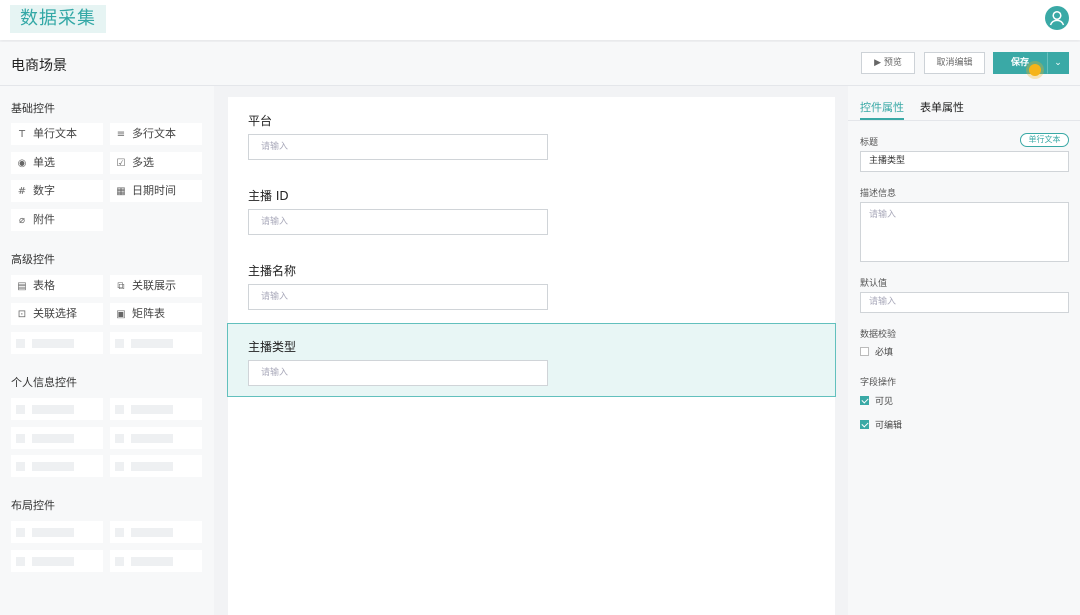  Describe the element at coordinates (143, 162) in the screenshot. I see `palette-item-label: 多选` at that location.